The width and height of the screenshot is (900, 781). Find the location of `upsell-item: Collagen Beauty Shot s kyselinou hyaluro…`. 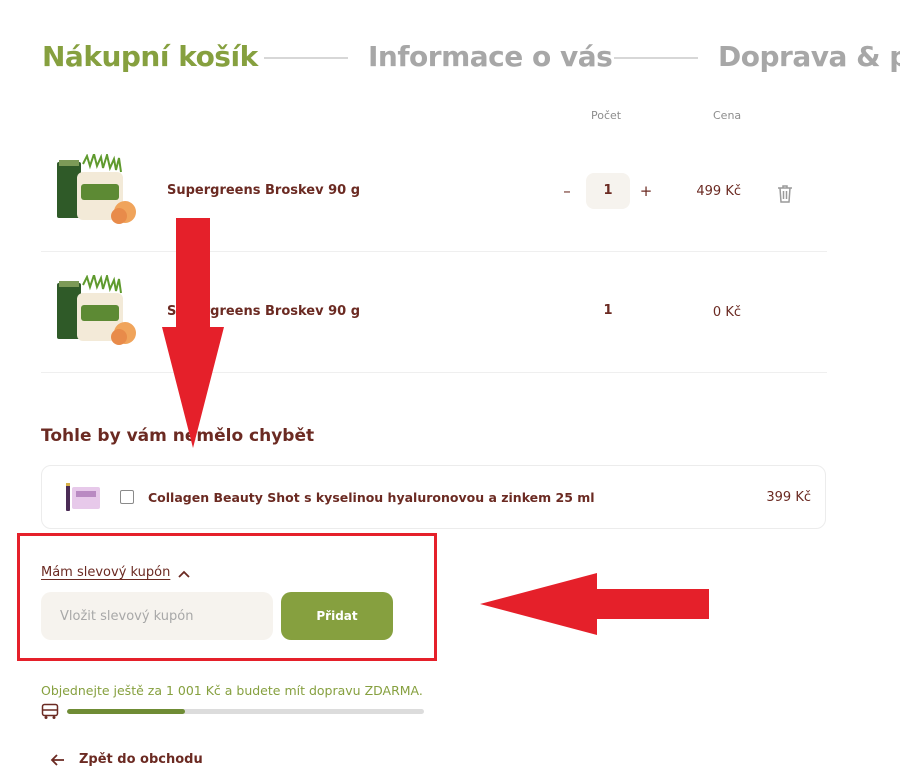

upsell-item: Collagen Beauty Shot s kyselinou hyaluro… is located at coordinates (433, 497).